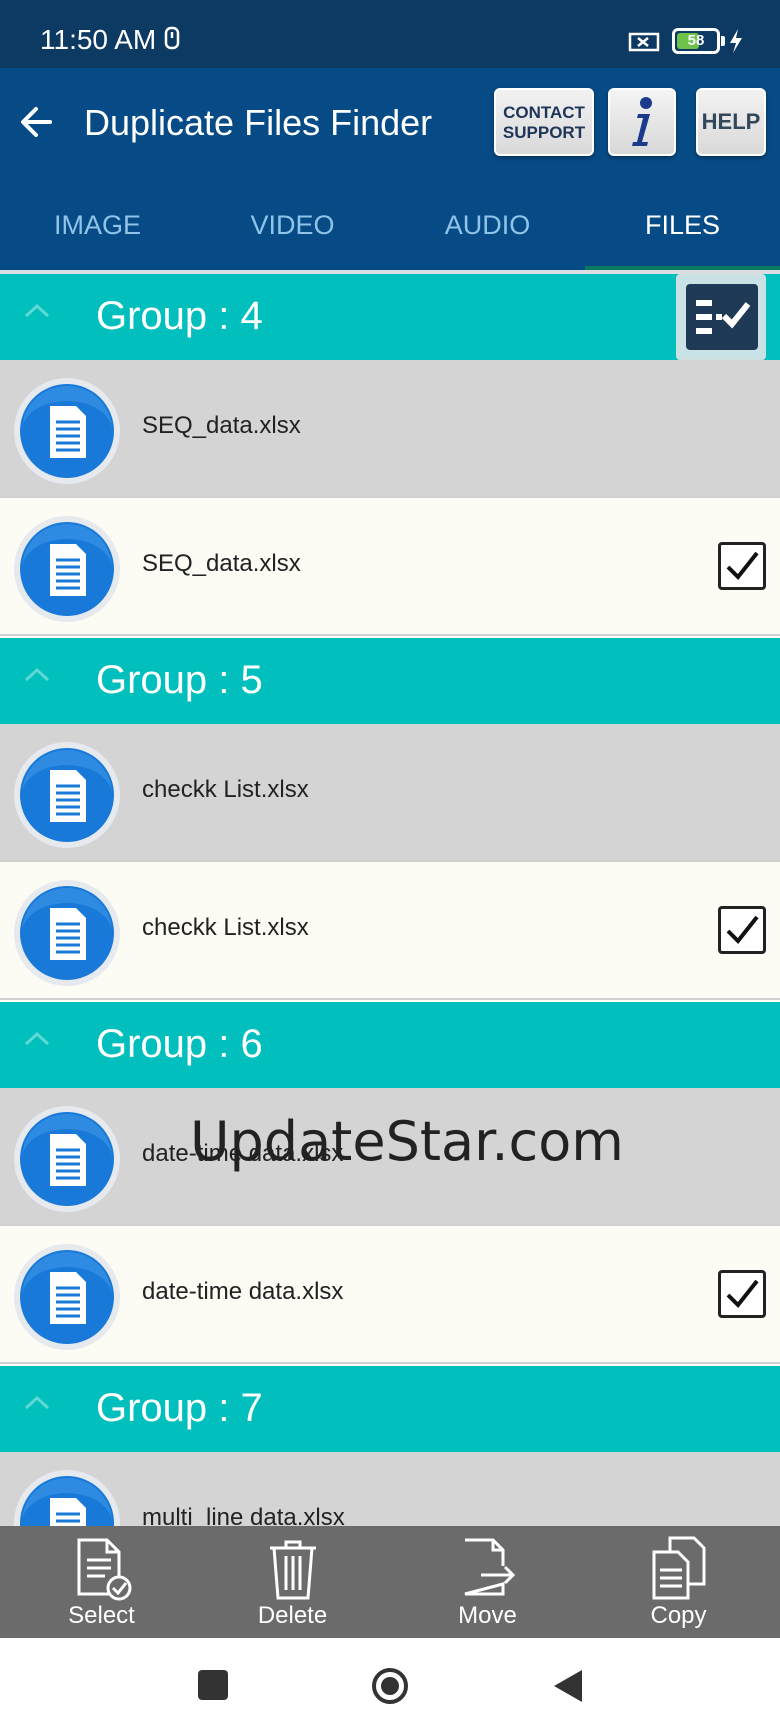  I want to click on copy-doc-icon, so click(679, 1568).